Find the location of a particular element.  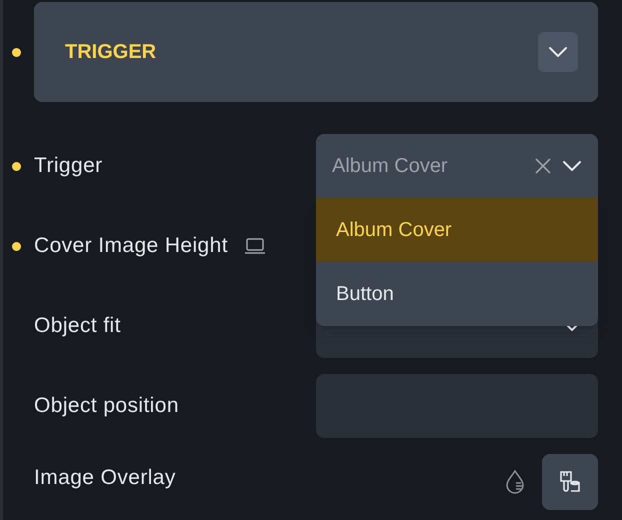

brush-button is located at coordinates (570, 482).